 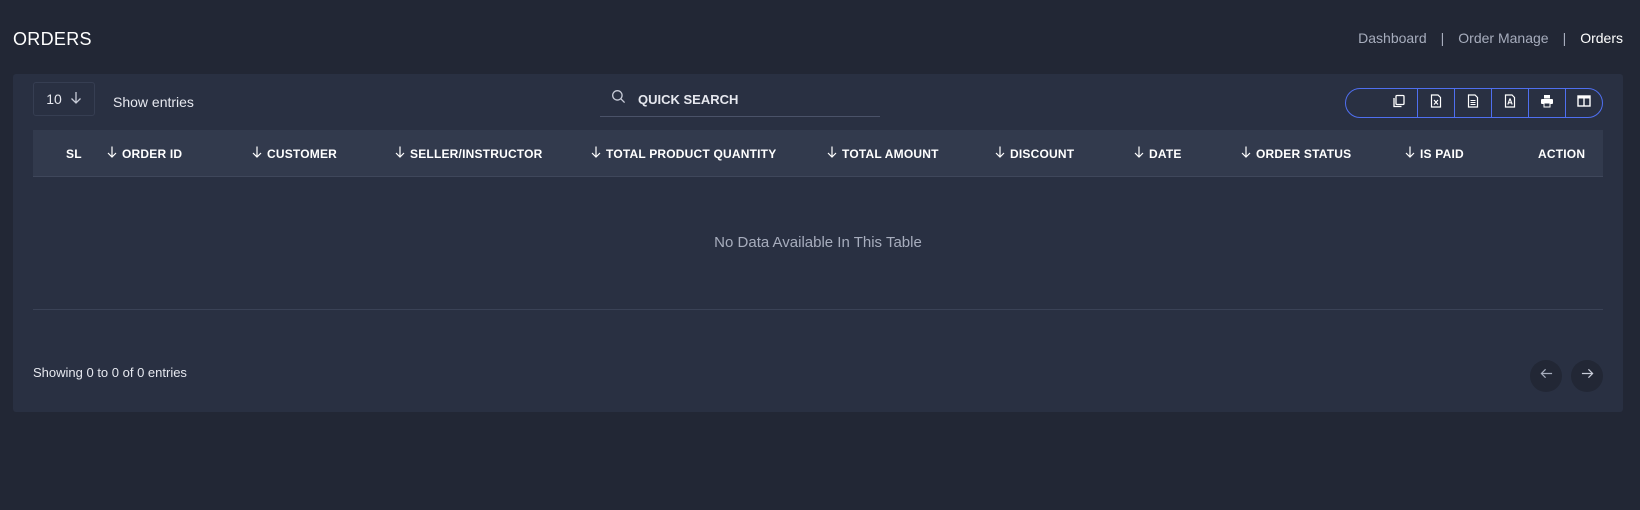 I want to click on column-header-date: DATE, so click(x=1158, y=153).